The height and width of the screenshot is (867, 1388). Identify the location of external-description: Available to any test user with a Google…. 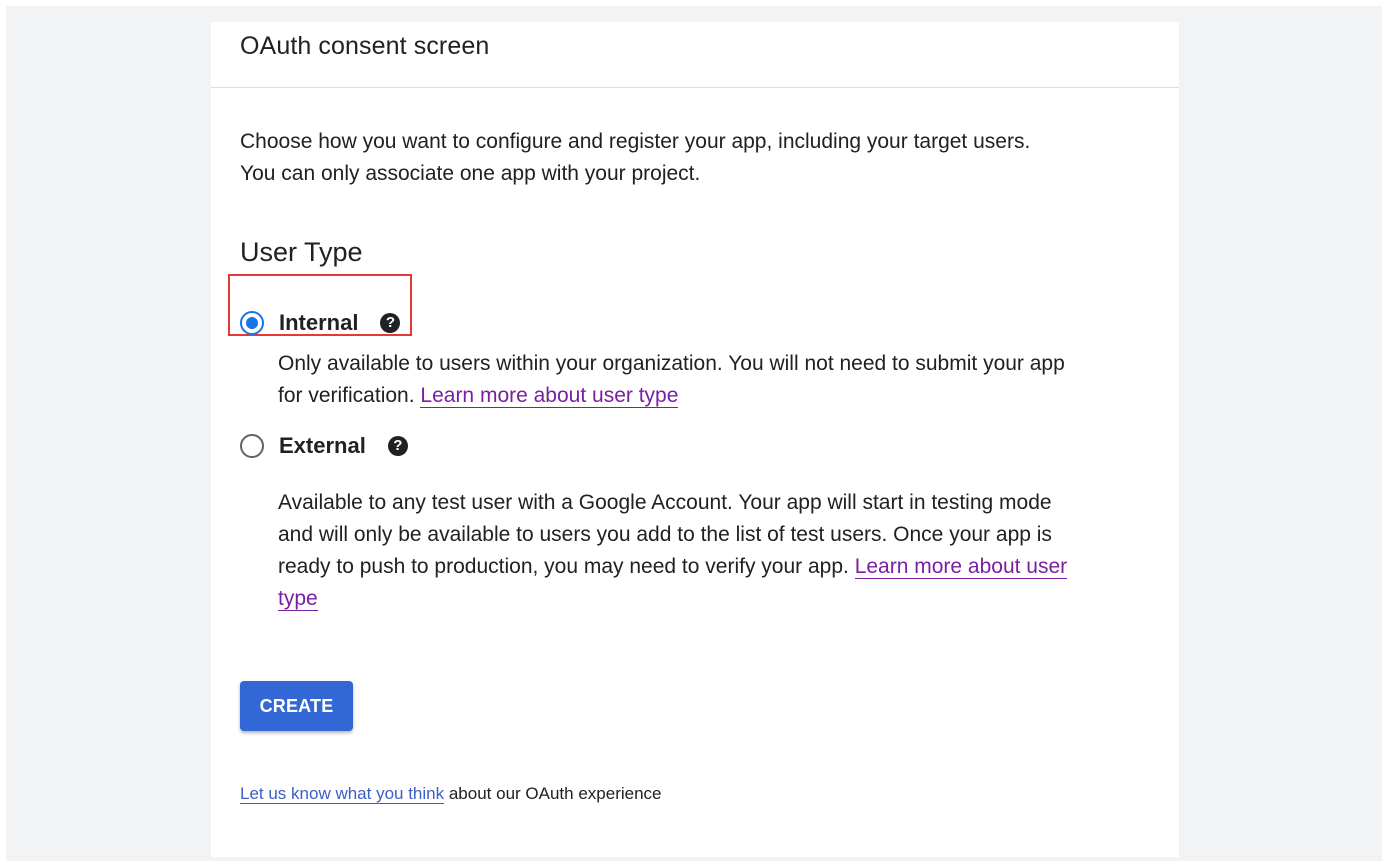
(673, 551).